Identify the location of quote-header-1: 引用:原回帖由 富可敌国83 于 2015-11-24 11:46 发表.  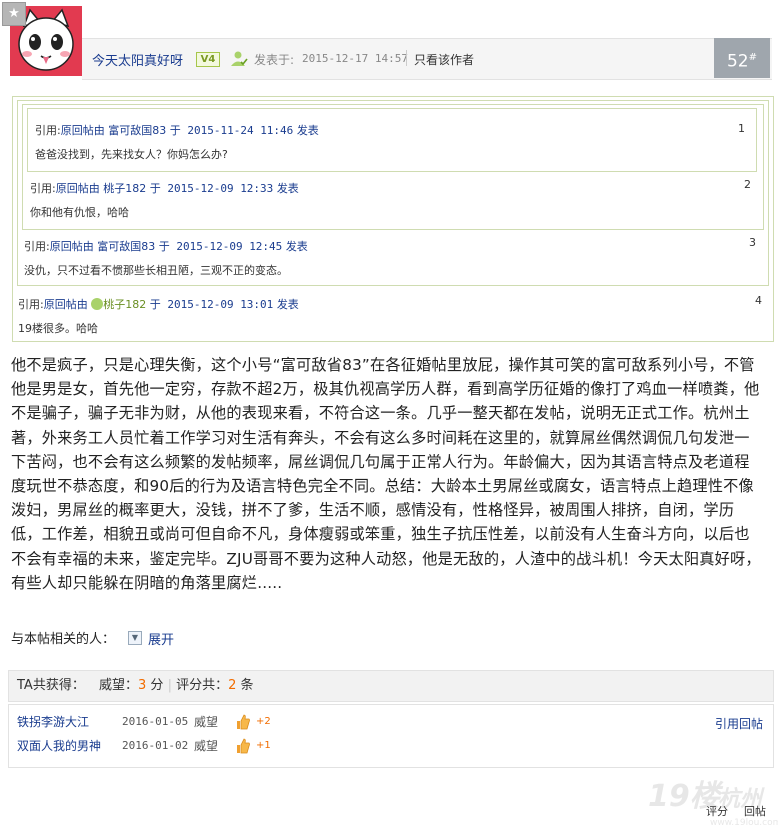
(177, 130).